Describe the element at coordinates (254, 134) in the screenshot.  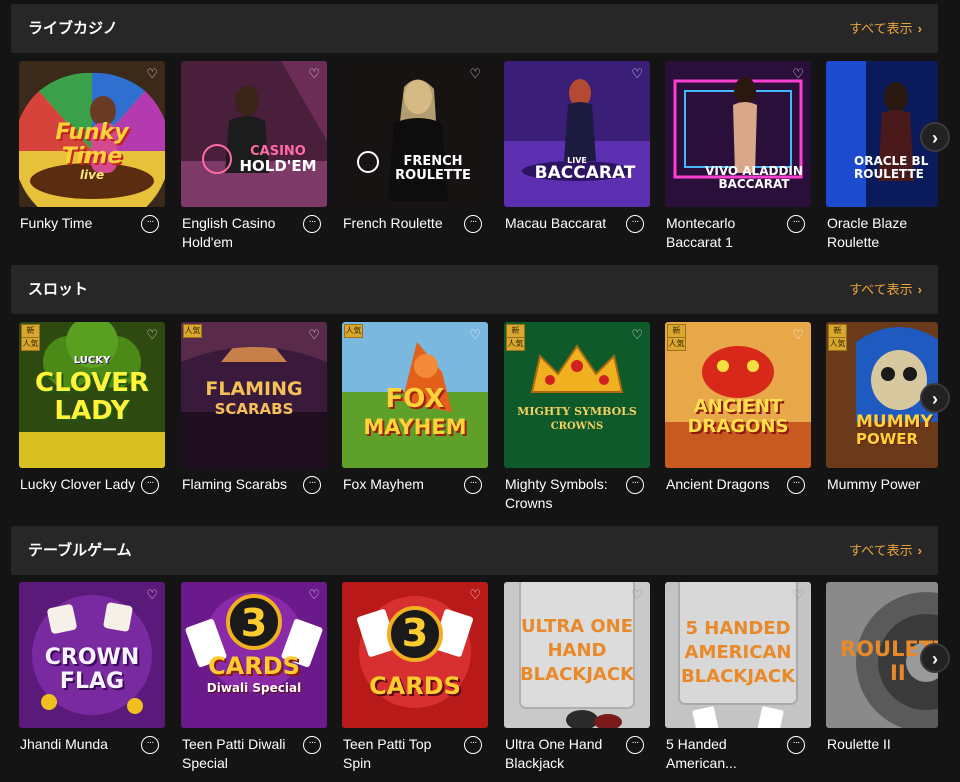
I see `game-thumbnail: CASINO HOLD'EM ♡` at that location.